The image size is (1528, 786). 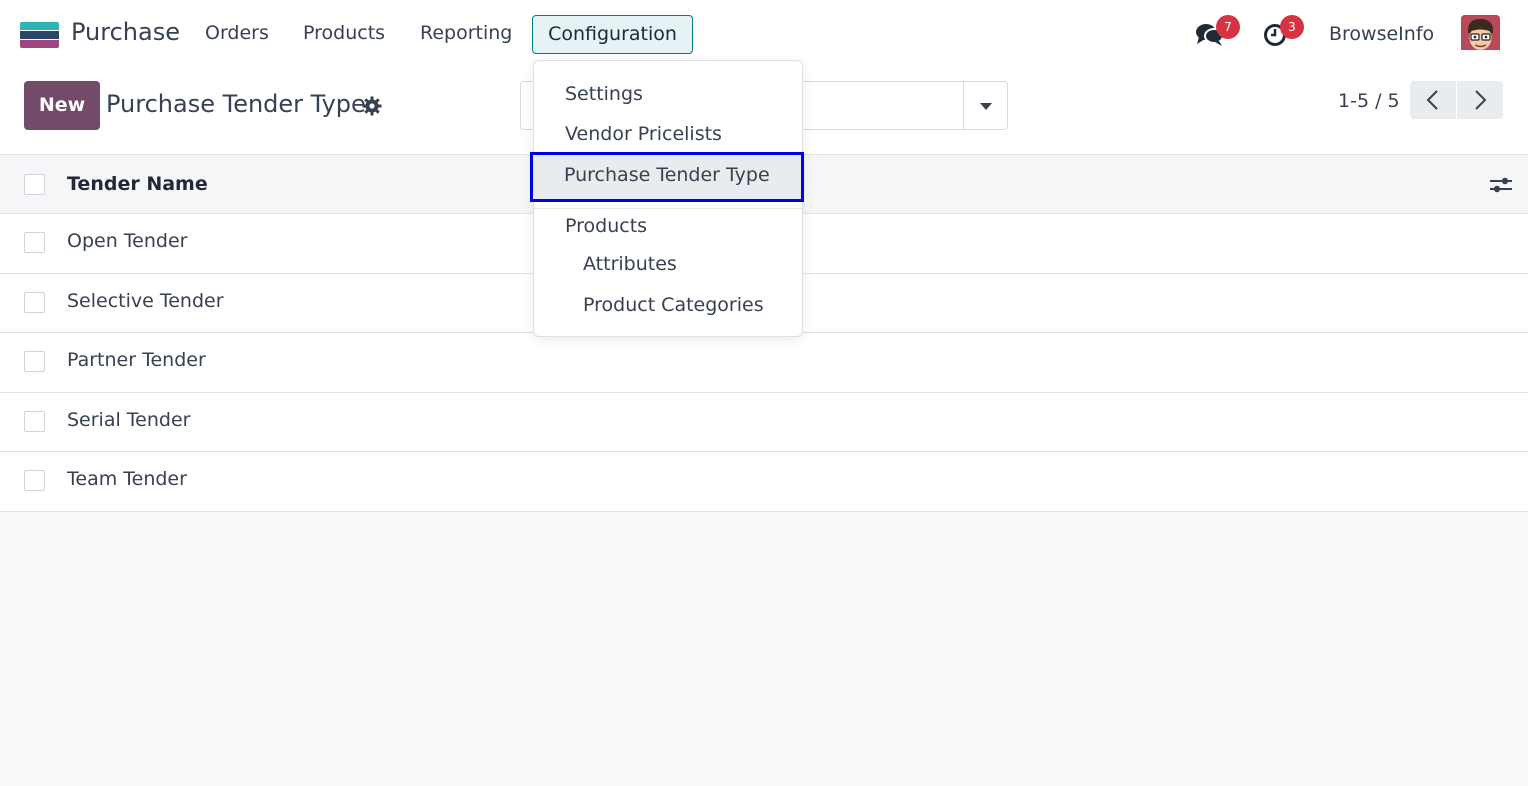 I want to click on menu-configuration: Configuration, so click(x=612, y=34).